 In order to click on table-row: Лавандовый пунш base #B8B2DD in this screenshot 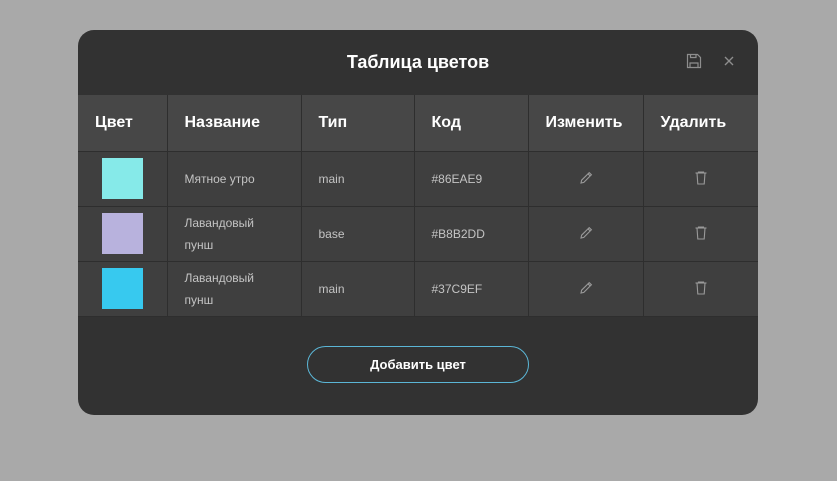, I will do `click(418, 234)`.